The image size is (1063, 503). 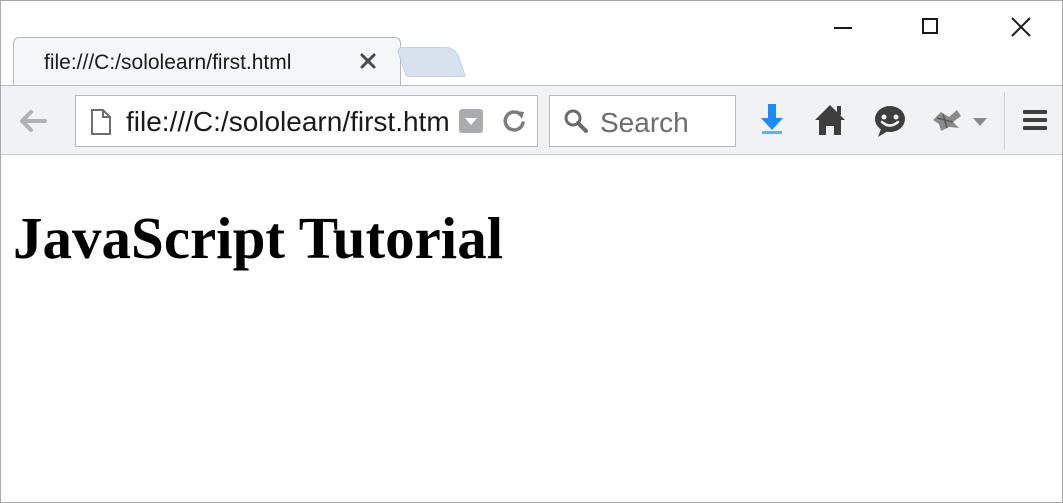 I want to click on tab-active: file:///C:/sololearn/first.html, so click(x=207, y=61).